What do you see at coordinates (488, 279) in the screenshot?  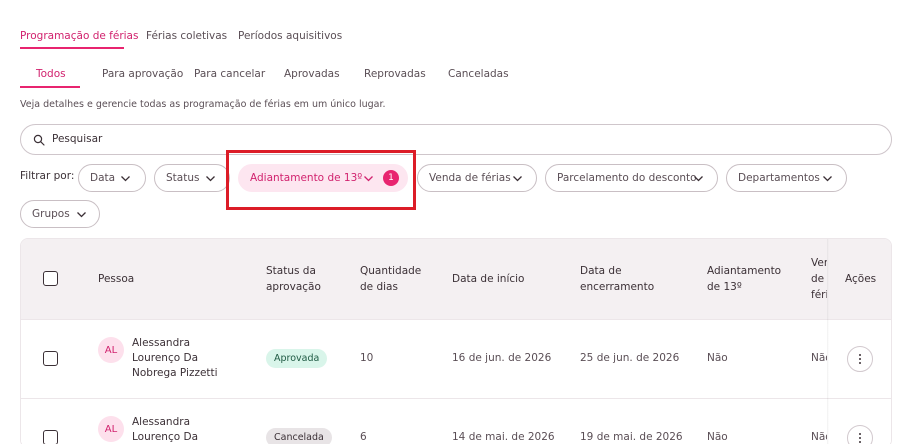 I see `header-data-inicio: Data de início` at bounding box center [488, 279].